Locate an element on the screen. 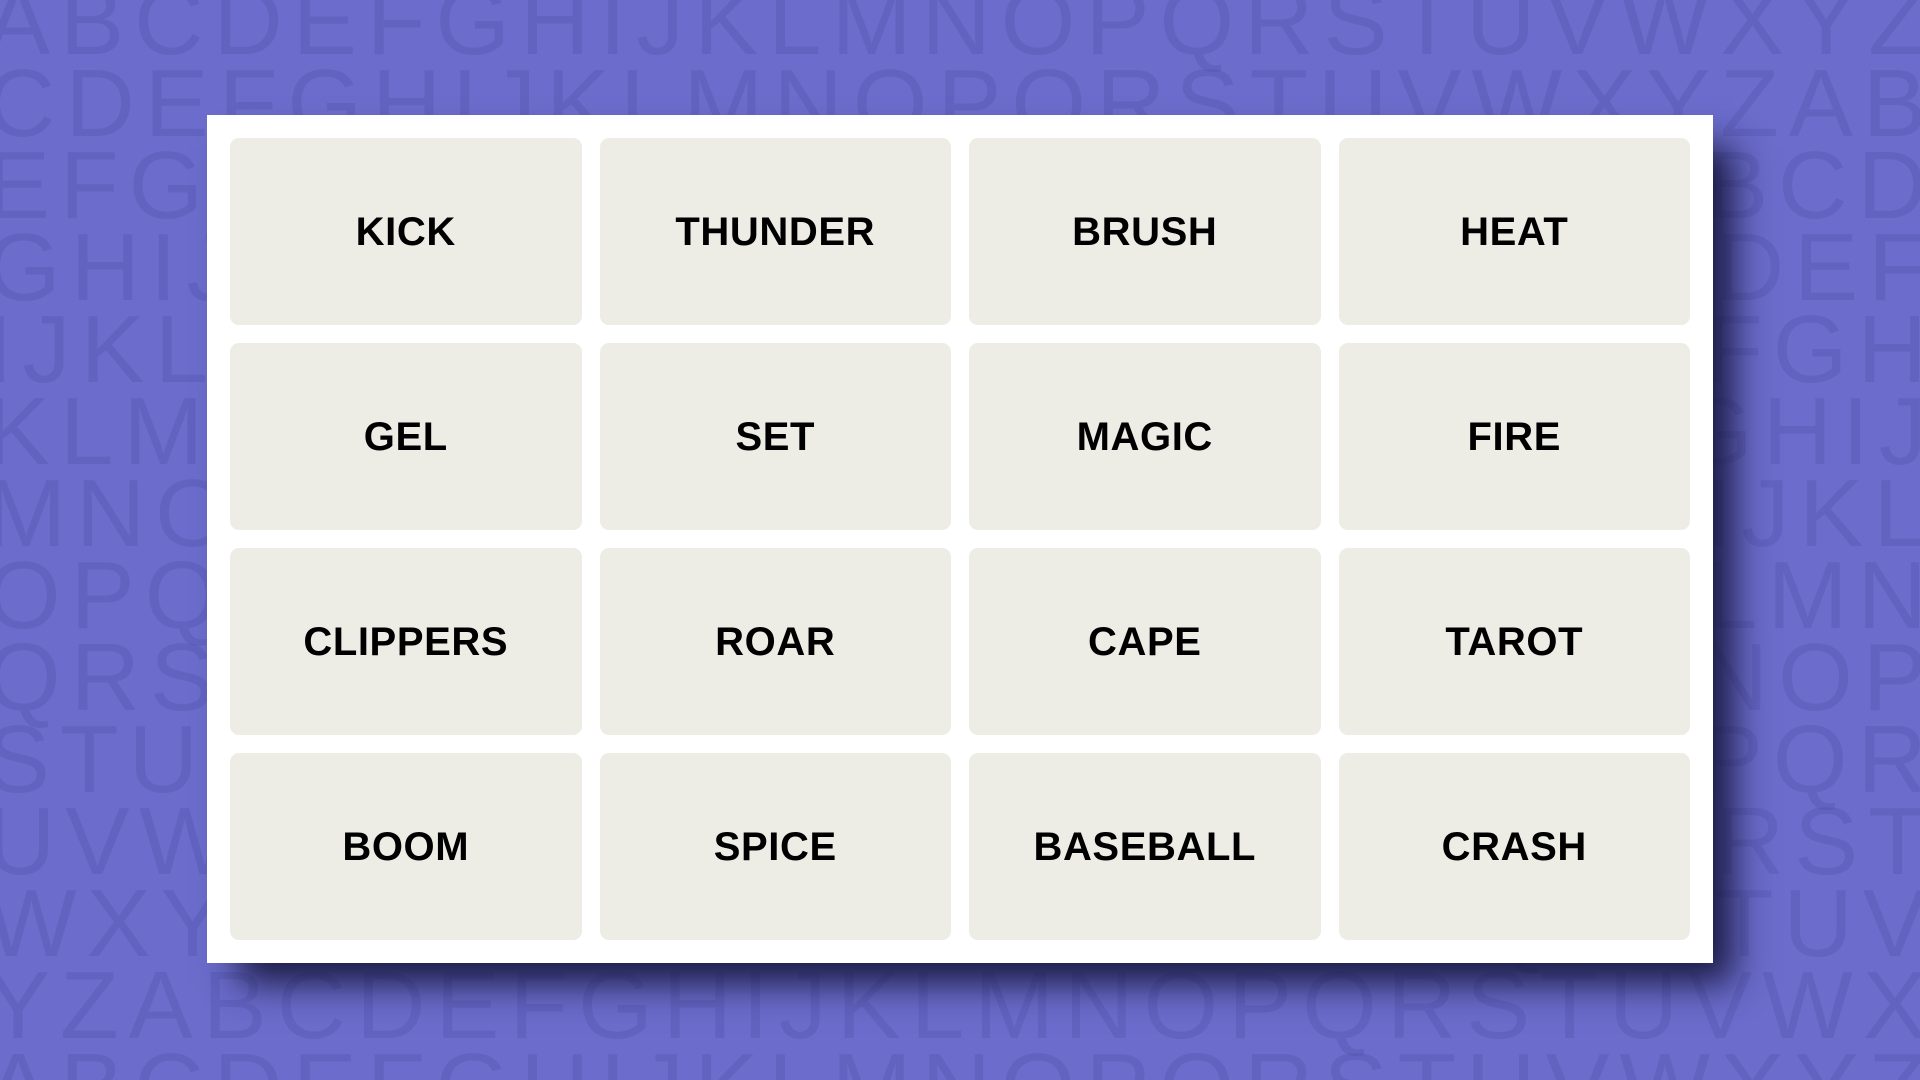  word-tile-label: CLIPPERS is located at coordinates (406, 641).